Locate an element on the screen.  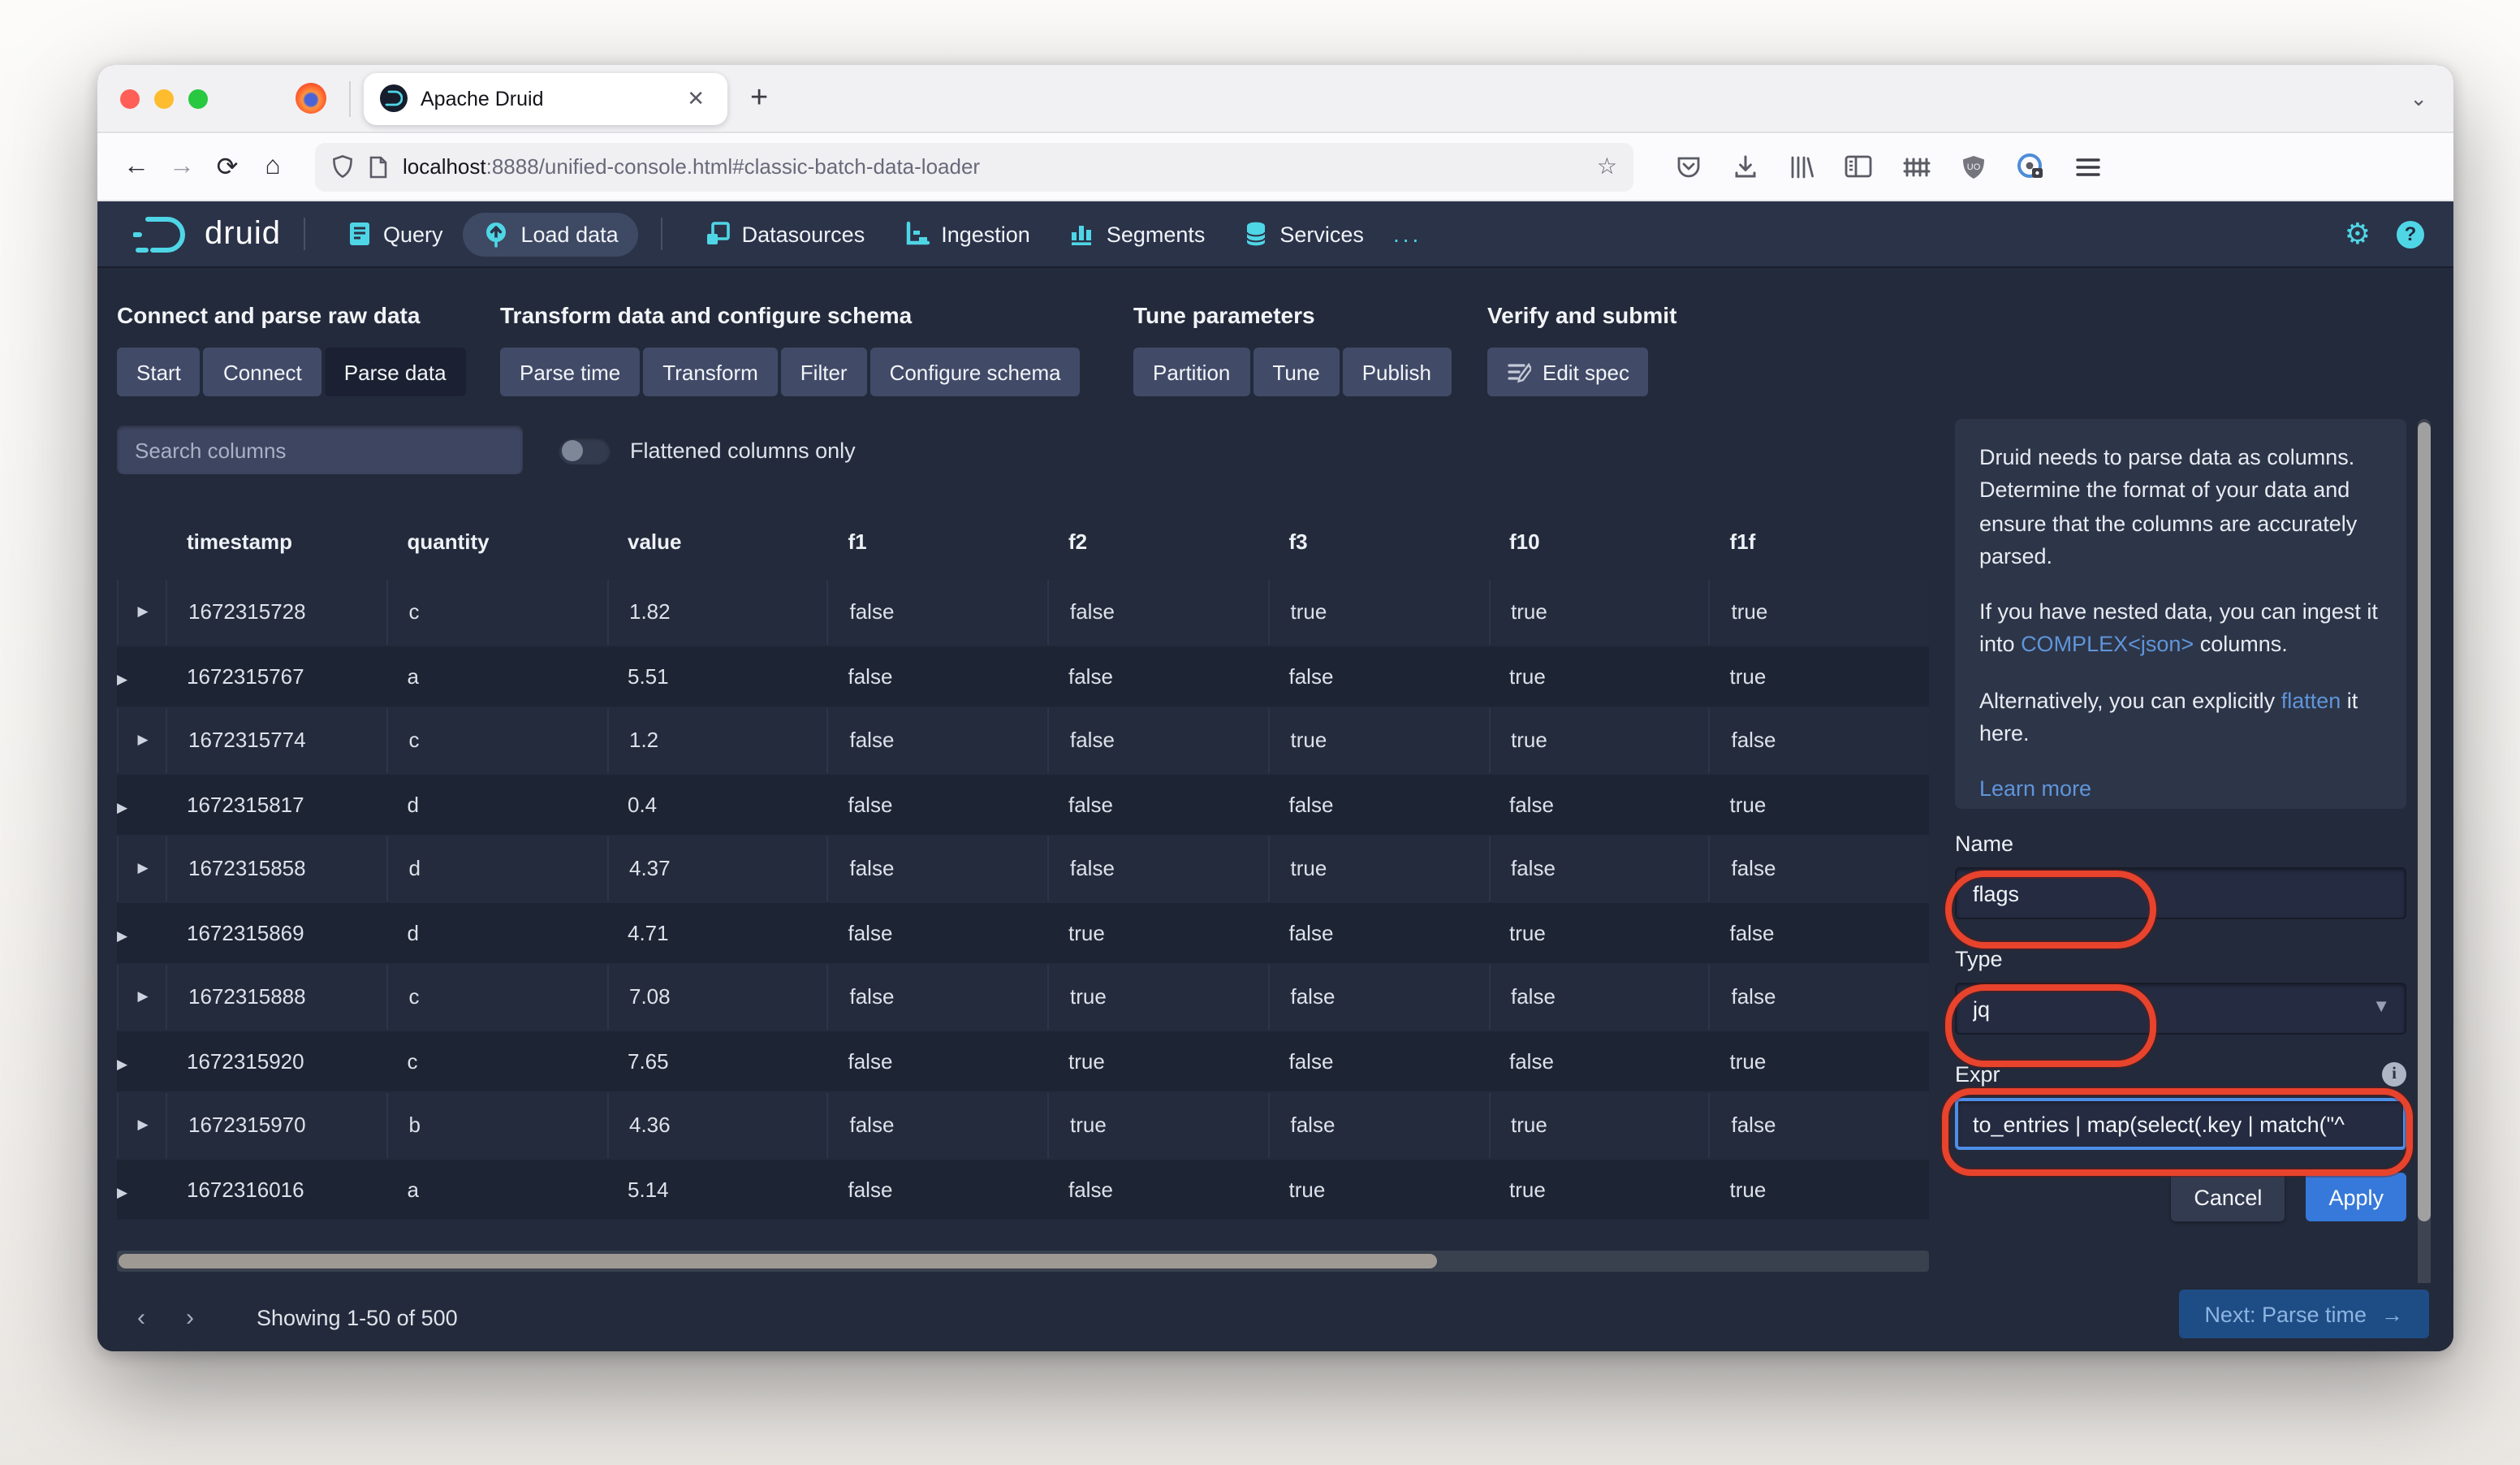
step-filter-button: Filter is located at coordinates (823, 372).